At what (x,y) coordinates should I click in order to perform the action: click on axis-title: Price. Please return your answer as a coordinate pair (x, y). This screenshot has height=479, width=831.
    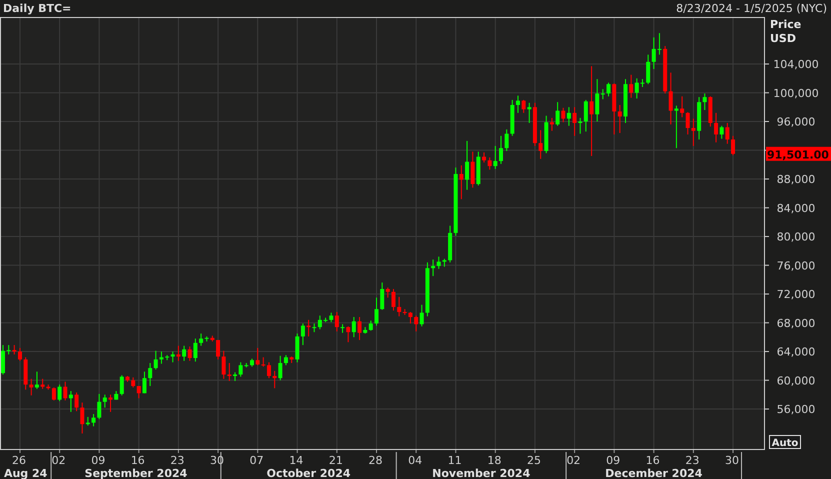
    Looking at the image, I should click on (786, 24).